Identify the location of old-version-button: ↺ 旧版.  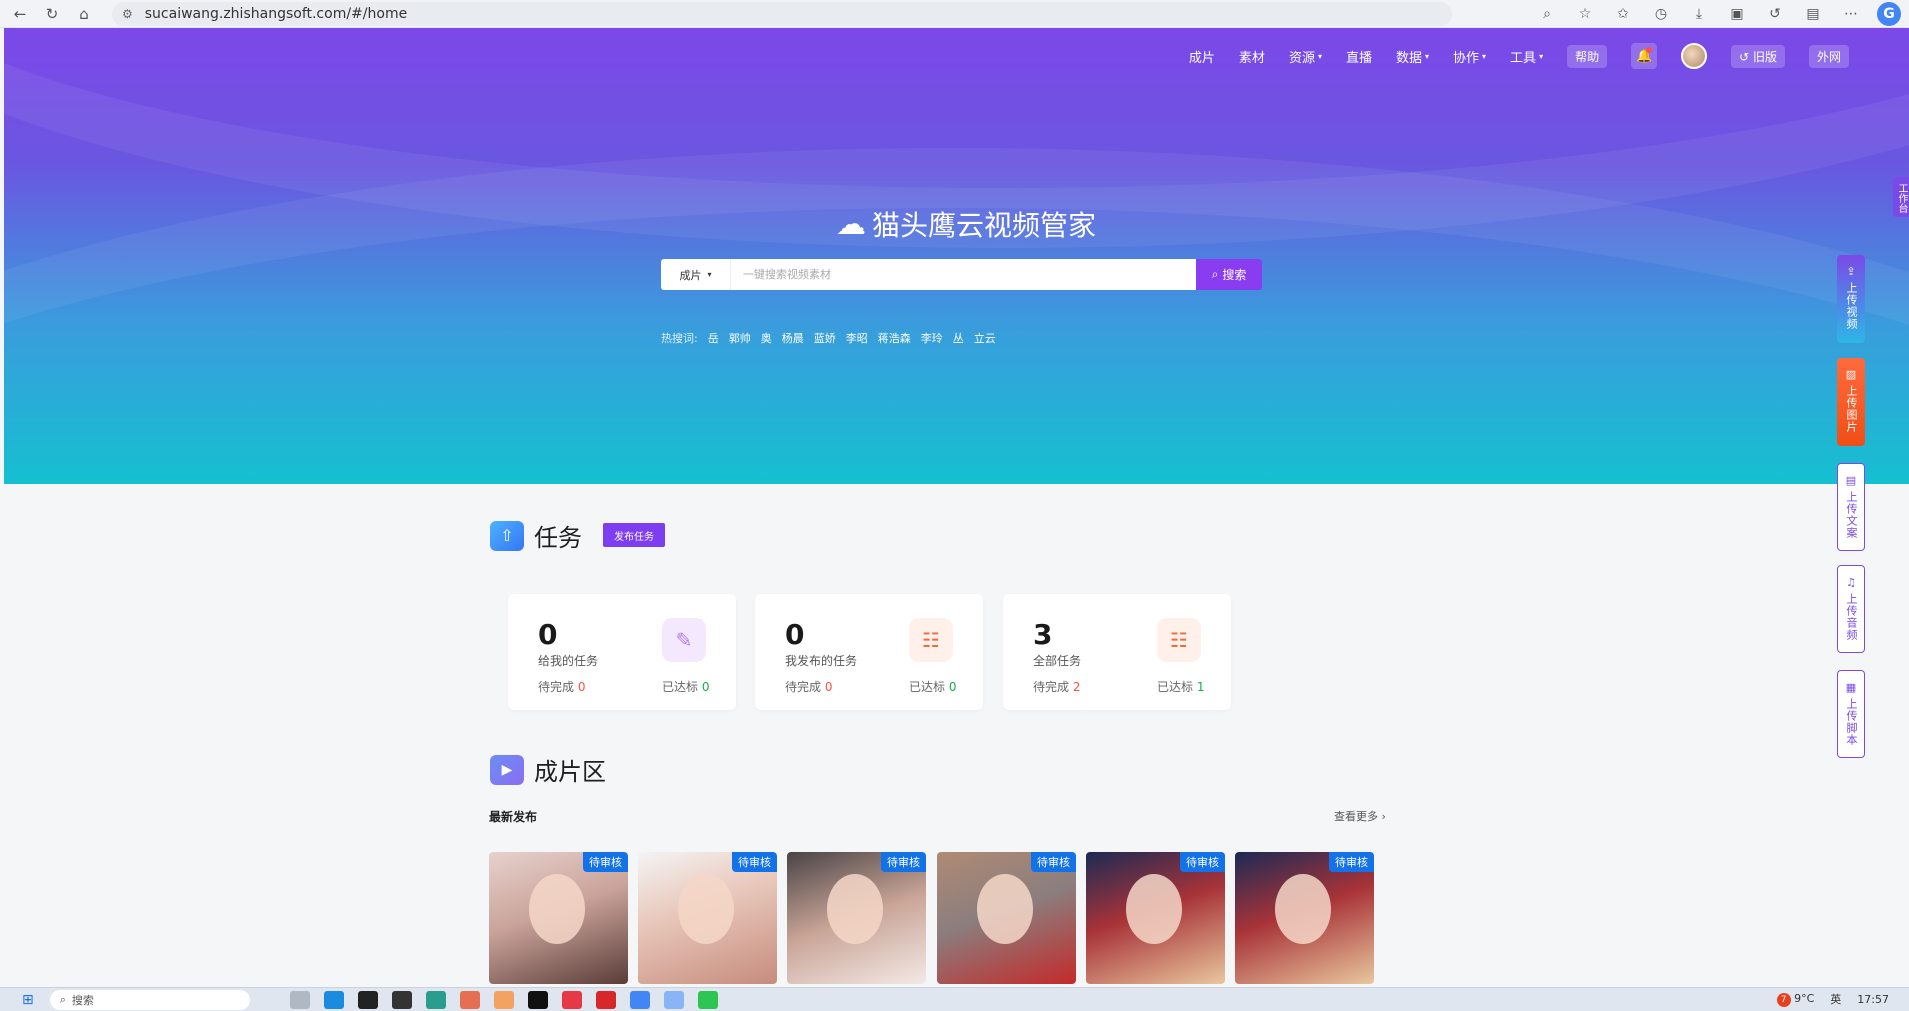
(1758, 56).